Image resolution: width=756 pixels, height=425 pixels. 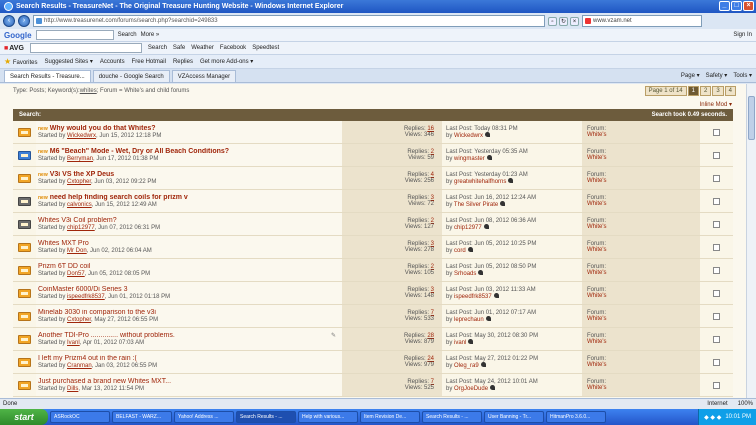 What do you see at coordinates (716, 104) in the screenshot?
I see `inline-mod-menu: Inline Mod ▾` at bounding box center [716, 104].